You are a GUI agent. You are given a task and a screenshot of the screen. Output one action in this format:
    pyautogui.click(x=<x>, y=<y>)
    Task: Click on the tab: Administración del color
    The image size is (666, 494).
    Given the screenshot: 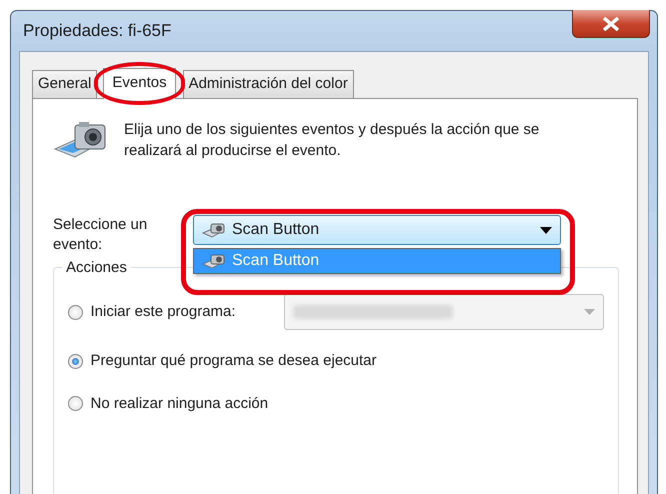 What is the action you would take?
    pyautogui.click(x=268, y=84)
    